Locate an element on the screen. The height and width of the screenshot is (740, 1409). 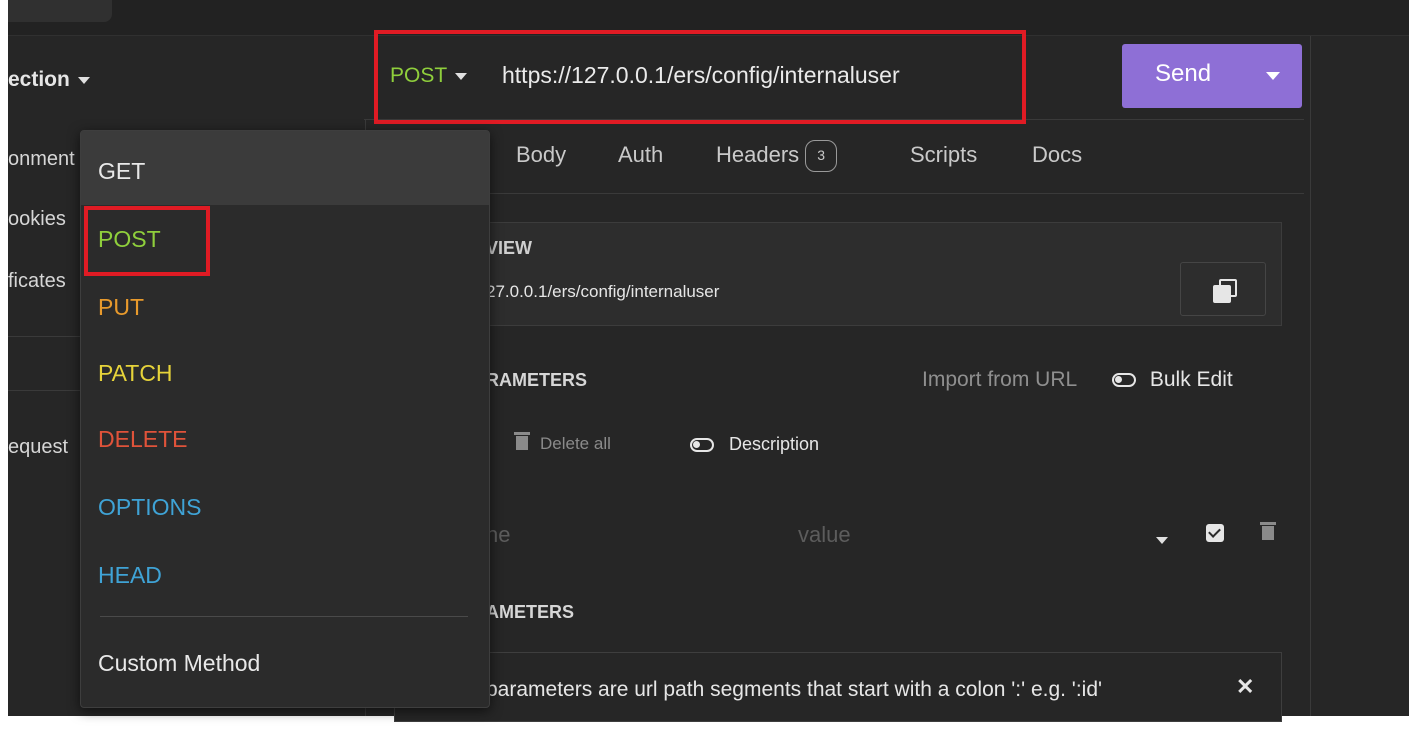
param-enabled-checkbox is located at coordinates (1215, 533).